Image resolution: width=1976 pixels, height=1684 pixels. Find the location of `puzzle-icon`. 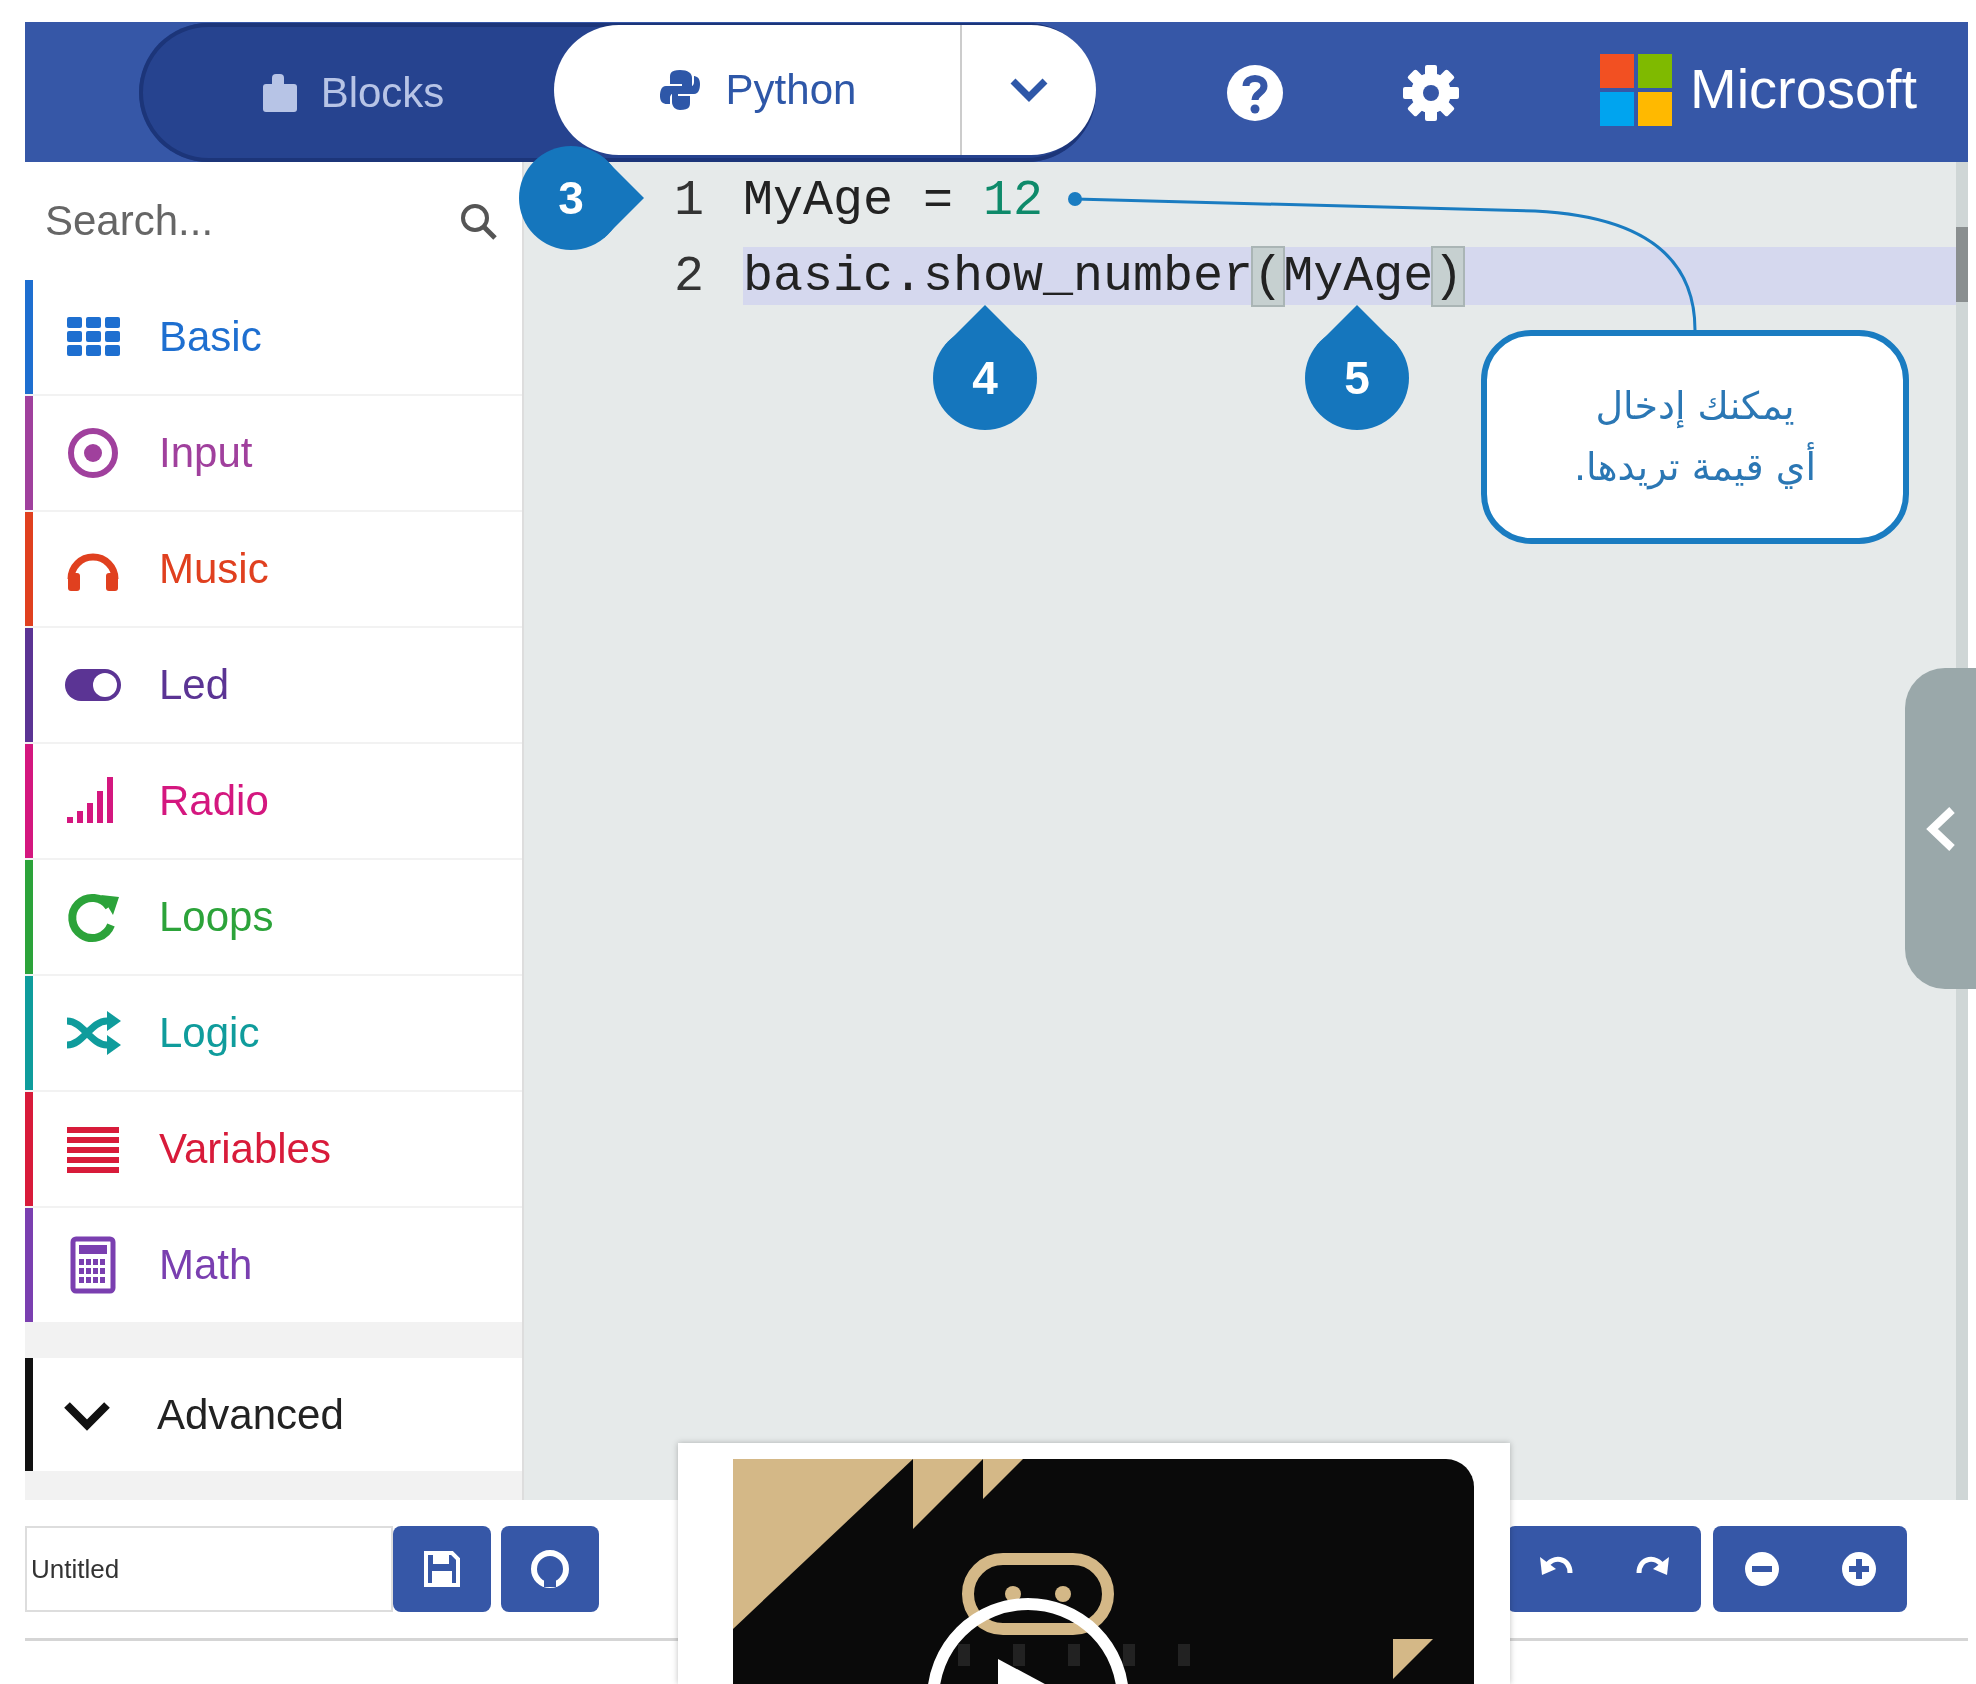

puzzle-icon is located at coordinates (279, 93).